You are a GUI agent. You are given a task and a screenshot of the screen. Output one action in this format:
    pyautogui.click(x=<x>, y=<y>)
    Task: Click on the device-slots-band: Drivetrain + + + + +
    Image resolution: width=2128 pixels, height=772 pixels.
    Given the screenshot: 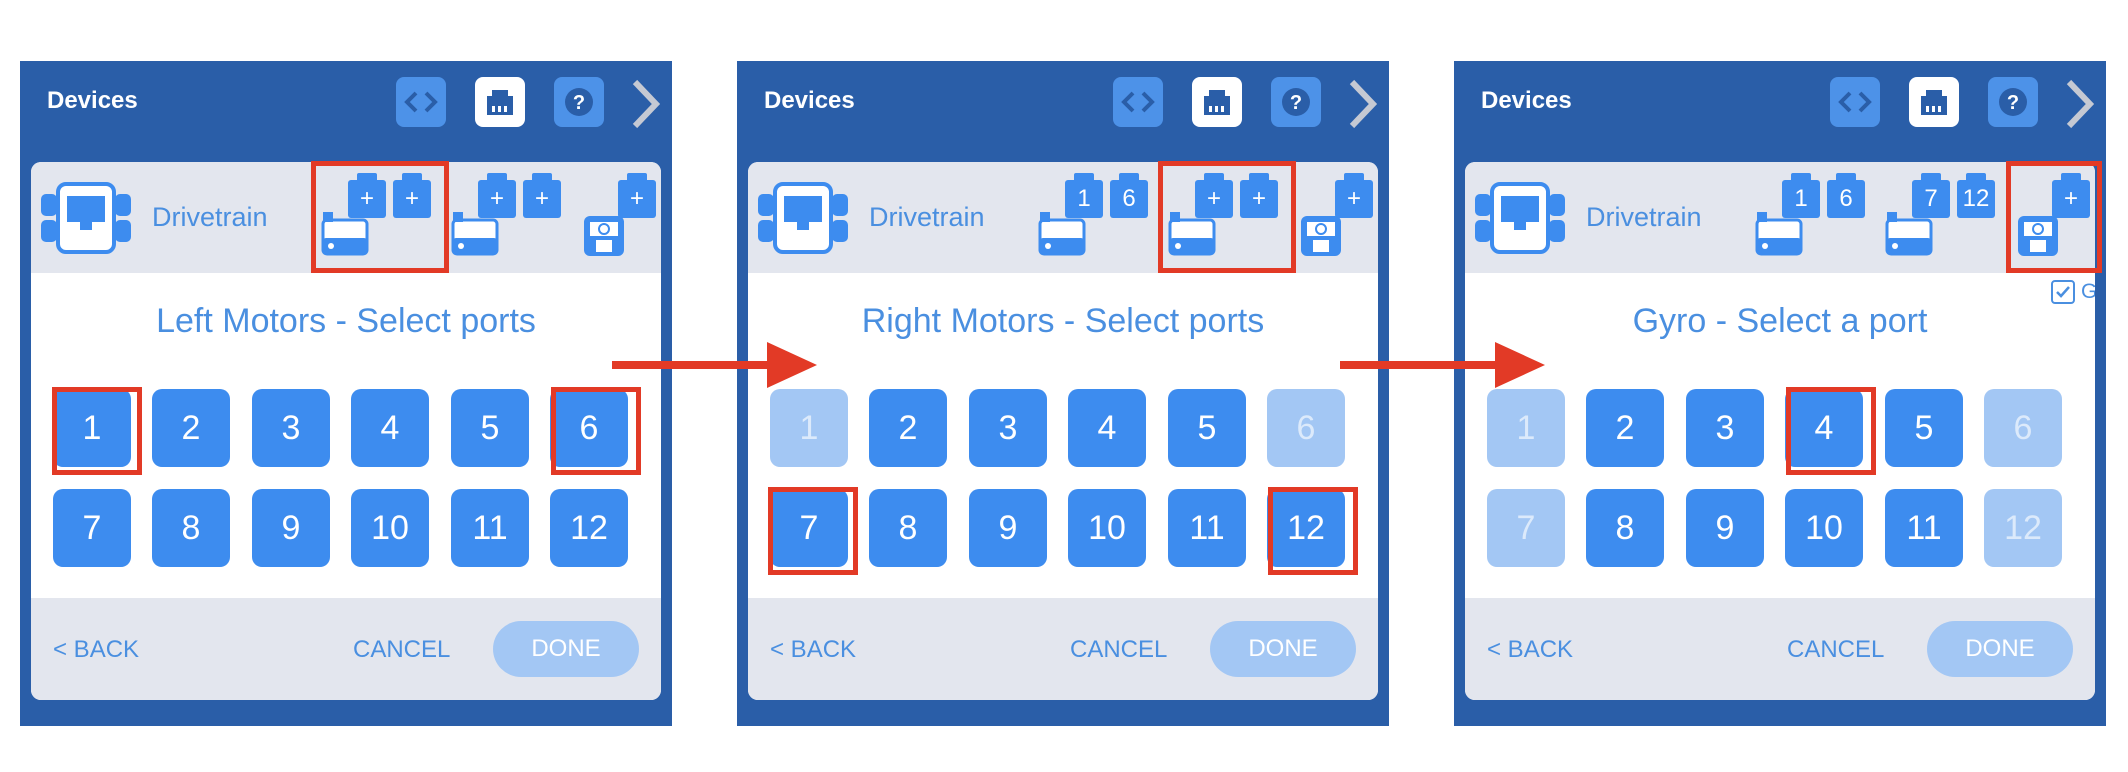 What is the action you would take?
    pyautogui.click(x=346, y=217)
    